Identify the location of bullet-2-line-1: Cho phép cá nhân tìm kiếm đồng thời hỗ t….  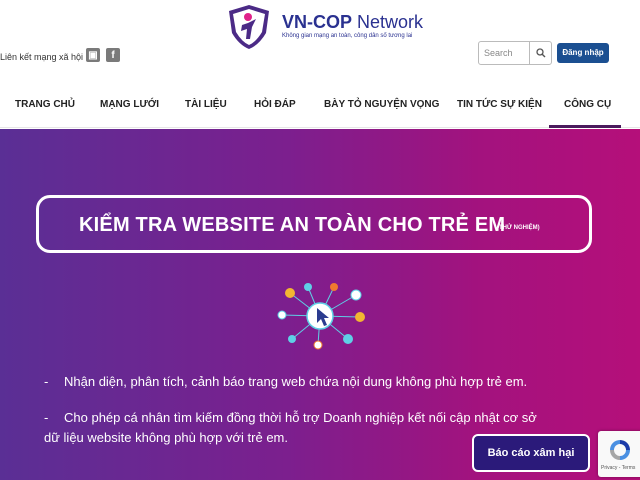
(300, 417).